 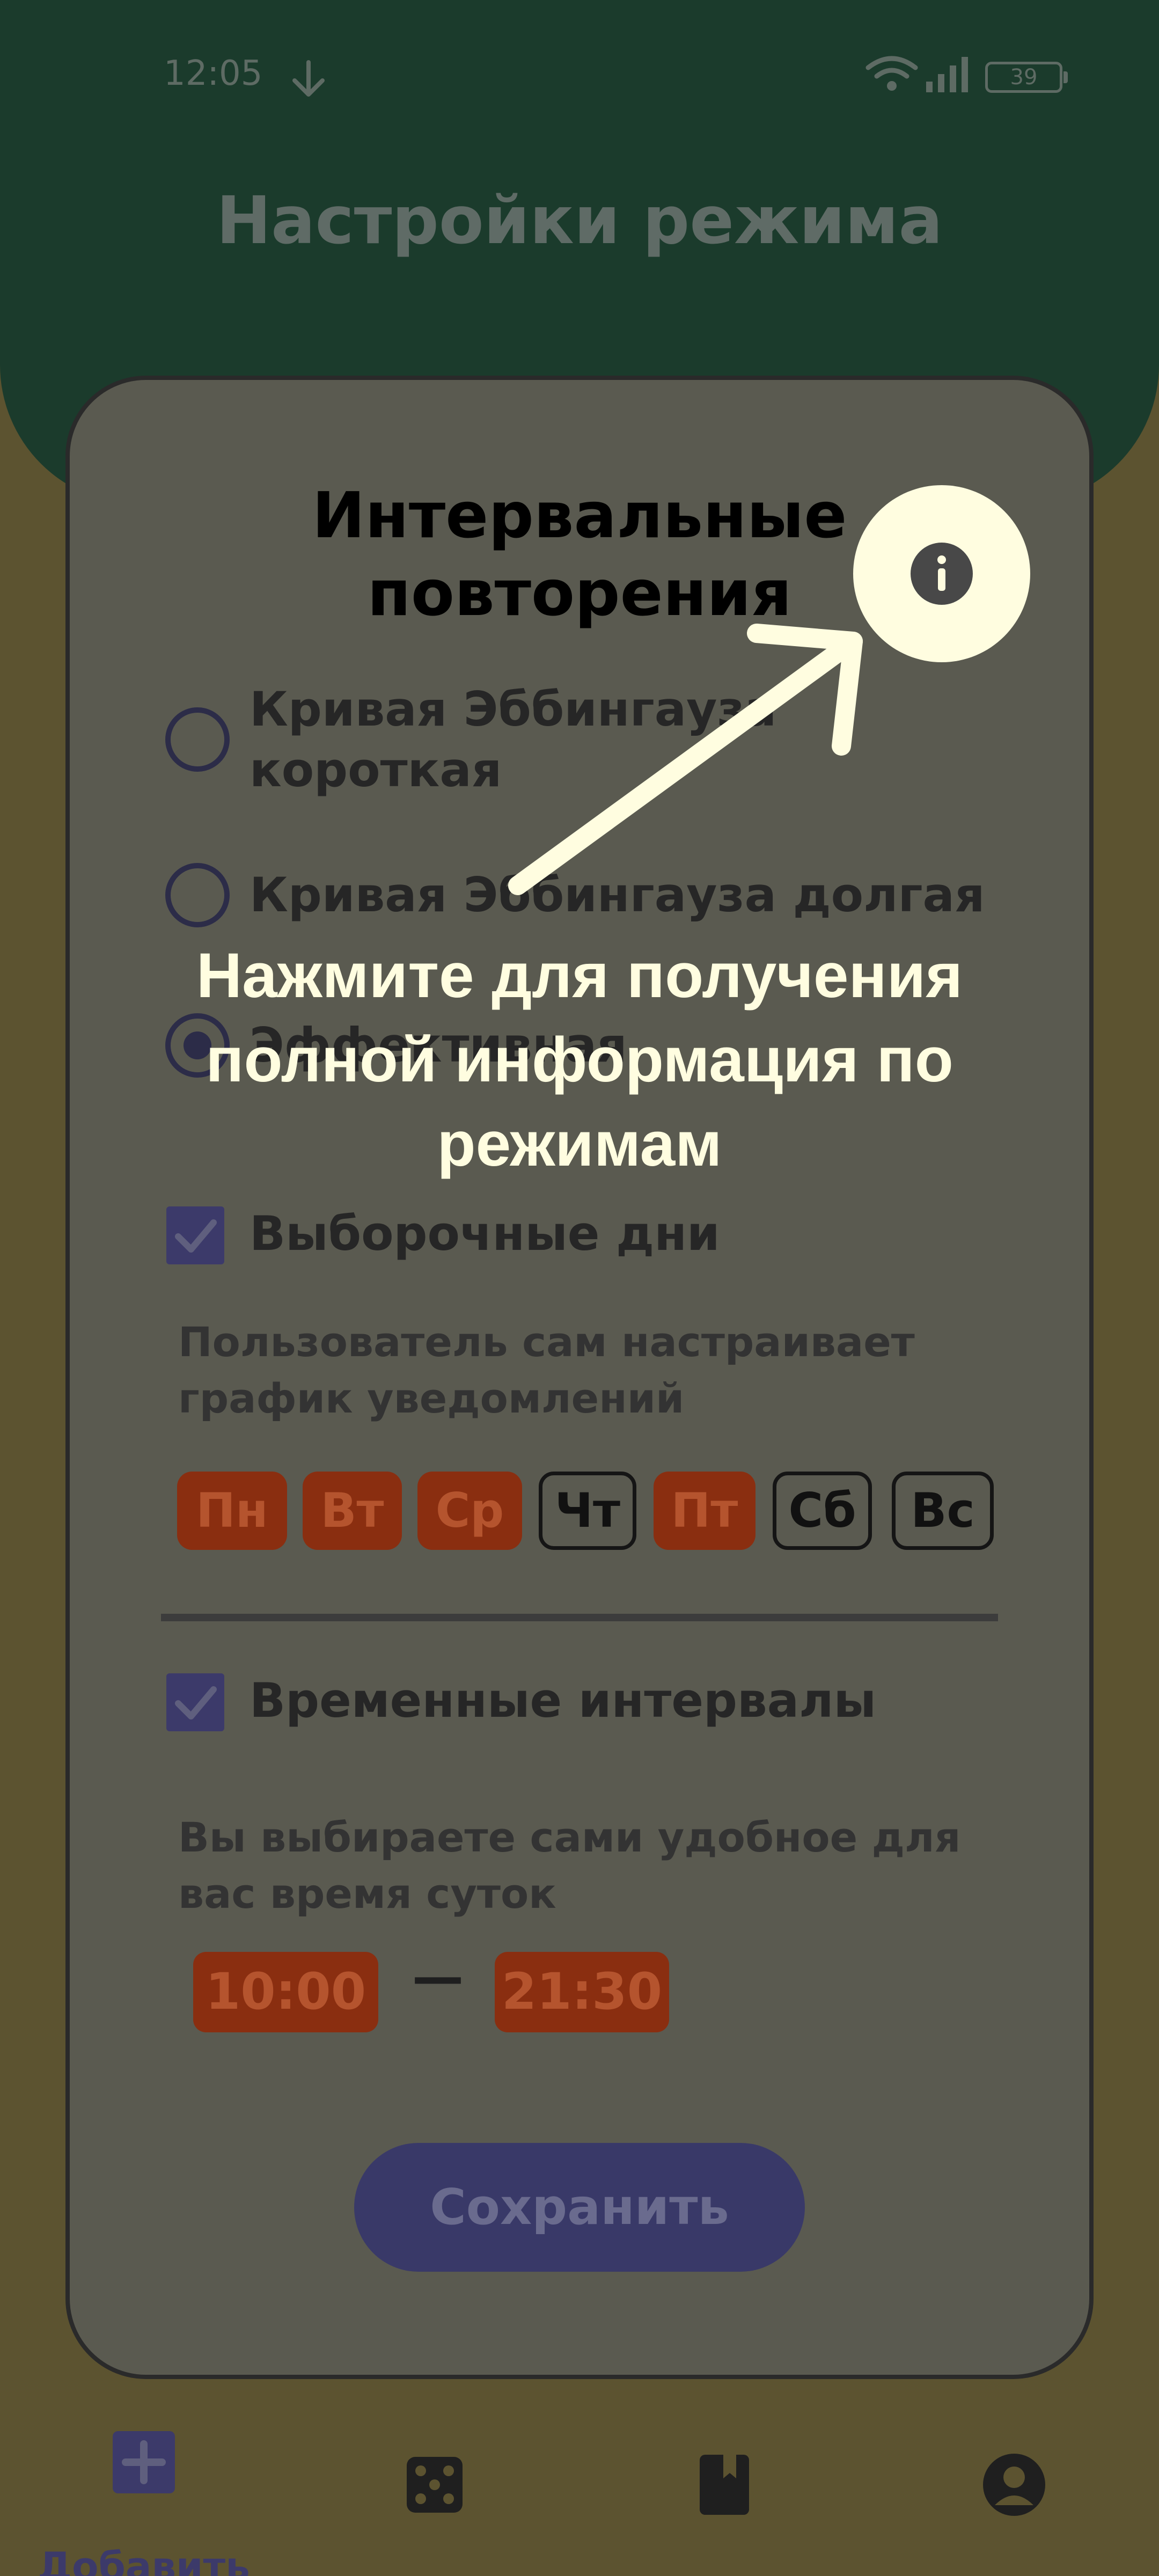 What do you see at coordinates (144, 2462) in the screenshot?
I see `plus-icon` at bounding box center [144, 2462].